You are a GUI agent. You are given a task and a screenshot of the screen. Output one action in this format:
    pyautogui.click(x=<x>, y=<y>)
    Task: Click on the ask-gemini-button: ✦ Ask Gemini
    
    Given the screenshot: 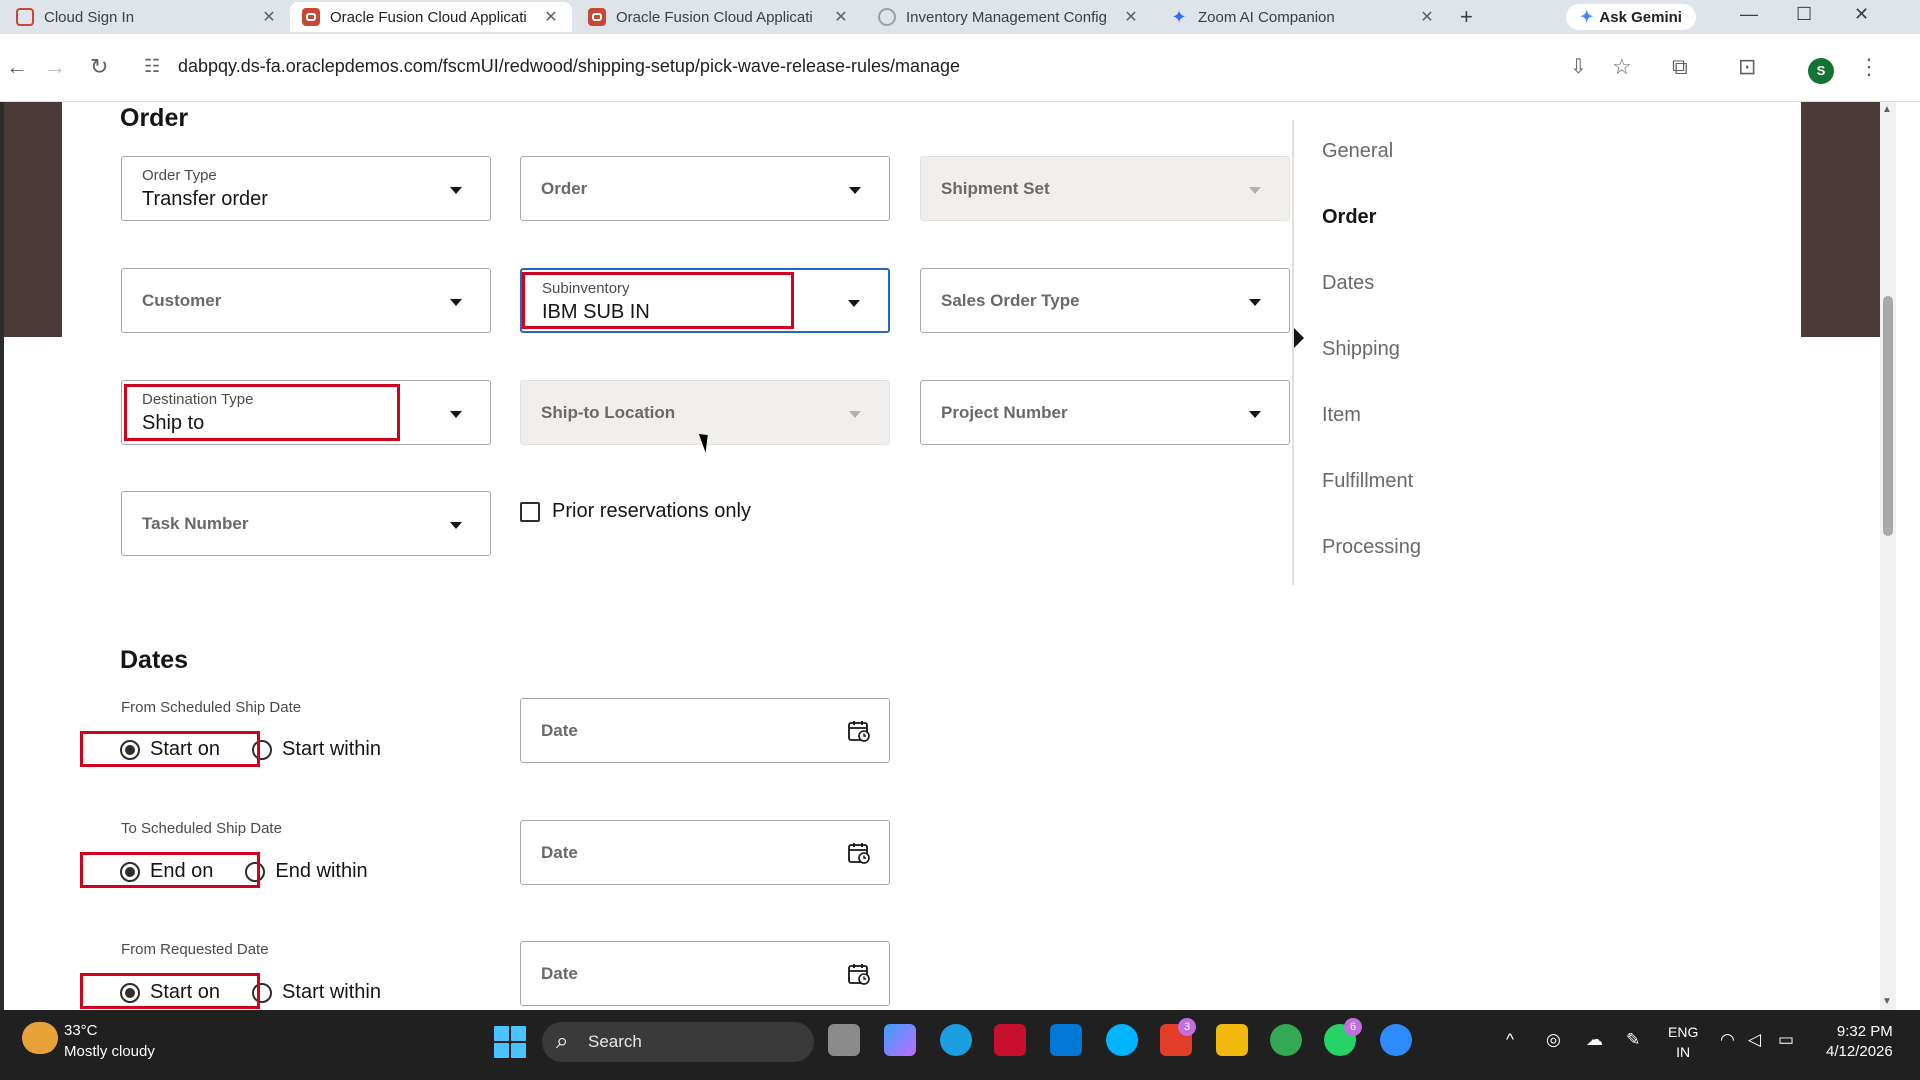 What is the action you would take?
    pyautogui.click(x=1631, y=17)
    